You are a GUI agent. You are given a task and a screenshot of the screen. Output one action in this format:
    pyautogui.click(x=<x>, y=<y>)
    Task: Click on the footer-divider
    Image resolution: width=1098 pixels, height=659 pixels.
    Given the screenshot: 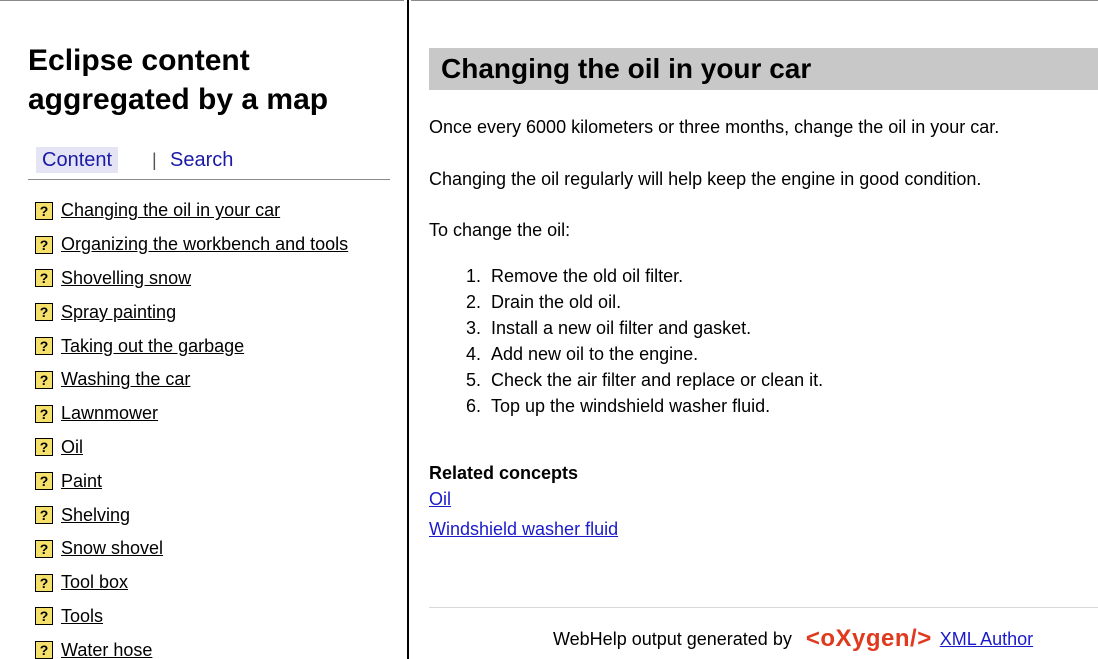 What is the action you would take?
    pyautogui.click(x=763, y=607)
    